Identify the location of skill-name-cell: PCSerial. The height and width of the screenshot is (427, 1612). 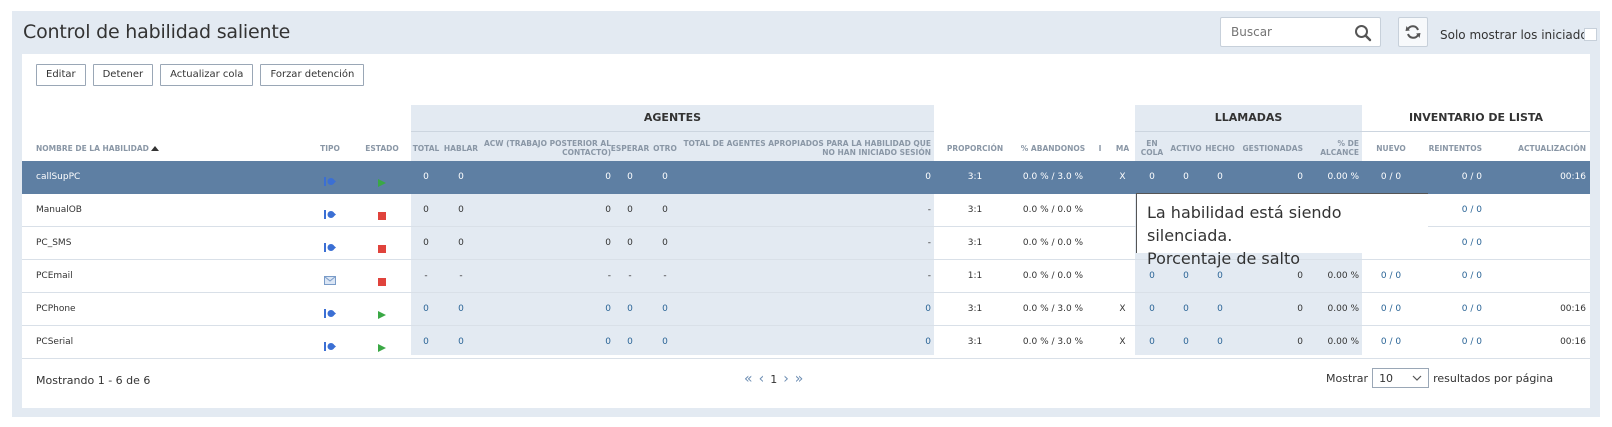
(136, 342).